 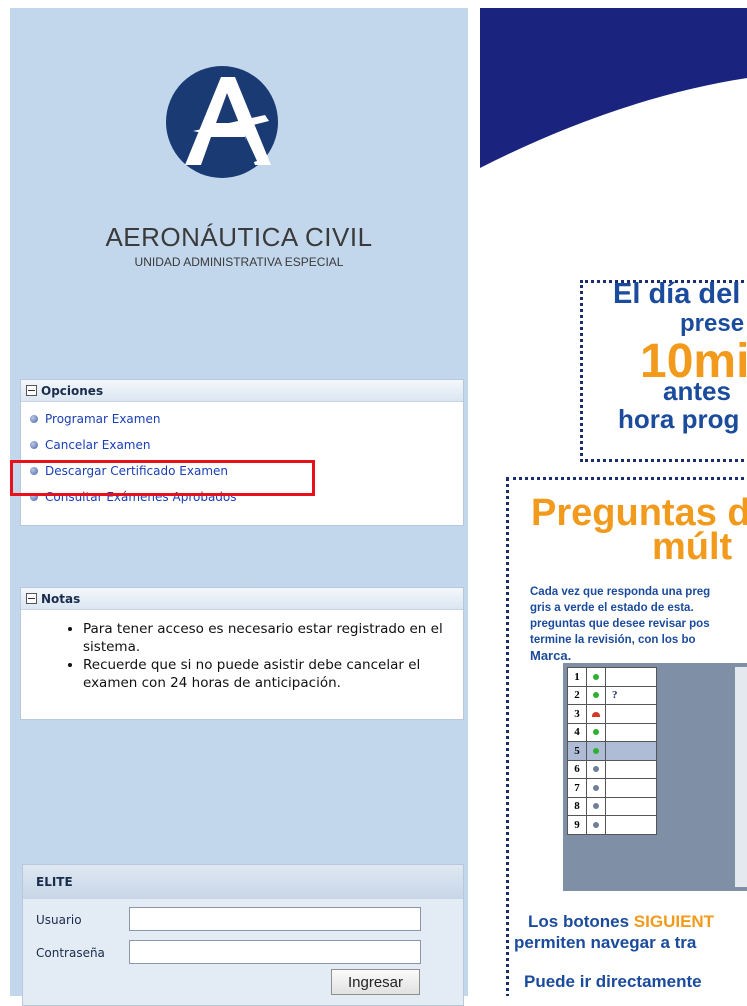 I want to click on brand-name: AERONÁUTICA CIVIL, so click(x=239, y=237).